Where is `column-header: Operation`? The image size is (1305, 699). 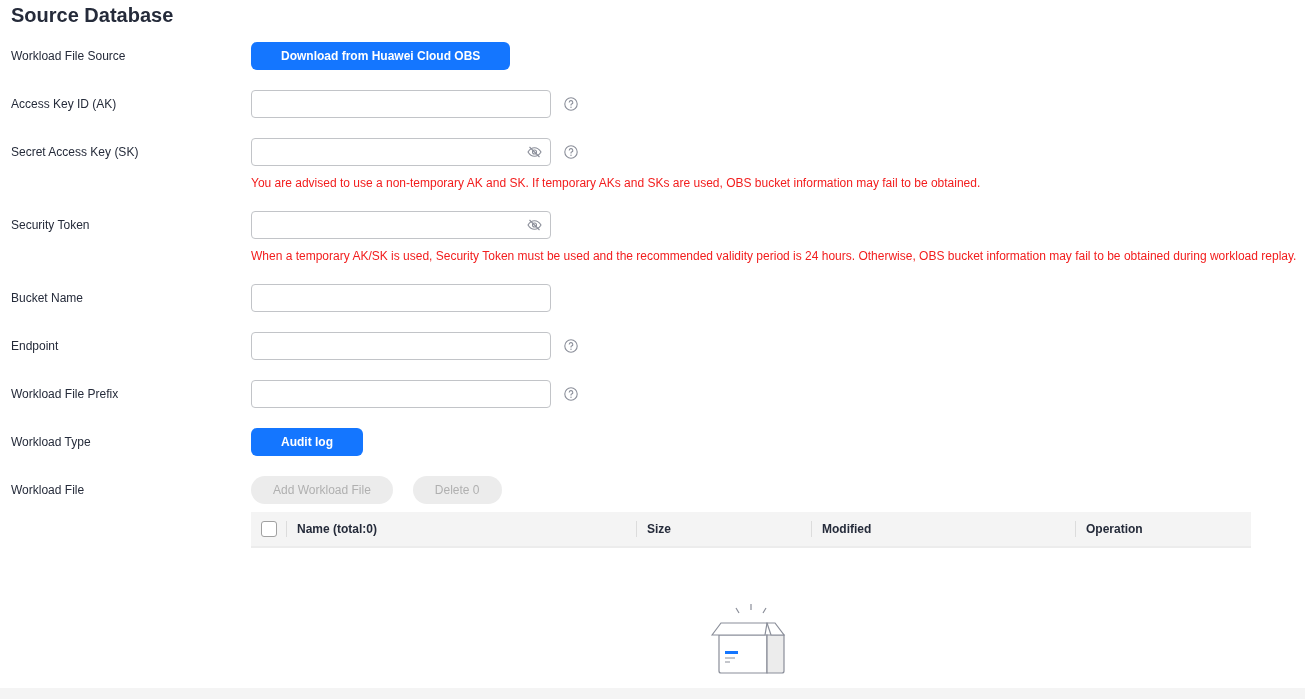
column-header: Operation is located at coordinates (1109, 529).